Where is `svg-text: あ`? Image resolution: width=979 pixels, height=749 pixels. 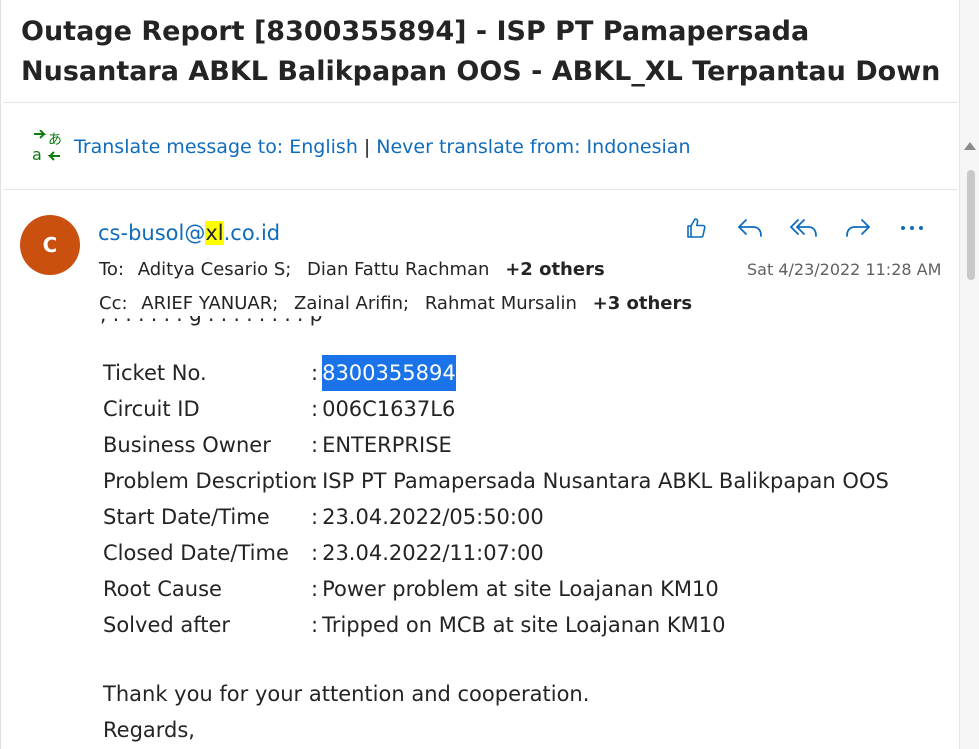
svg-text: あ is located at coordinates (55, 140).